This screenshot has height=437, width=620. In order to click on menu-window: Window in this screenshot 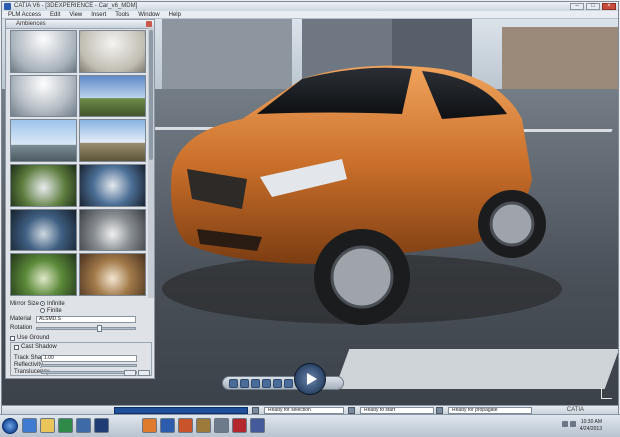, I will do `click(148, 14)`.